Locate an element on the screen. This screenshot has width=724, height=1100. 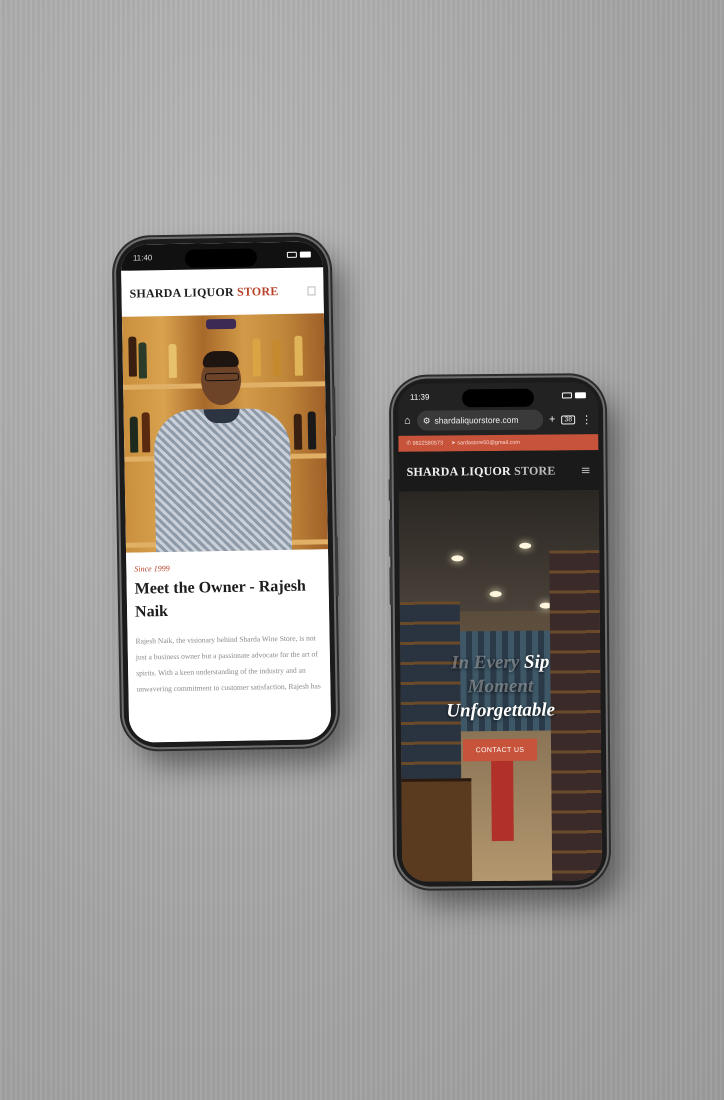
action-button is located at coordinates (390, 489).